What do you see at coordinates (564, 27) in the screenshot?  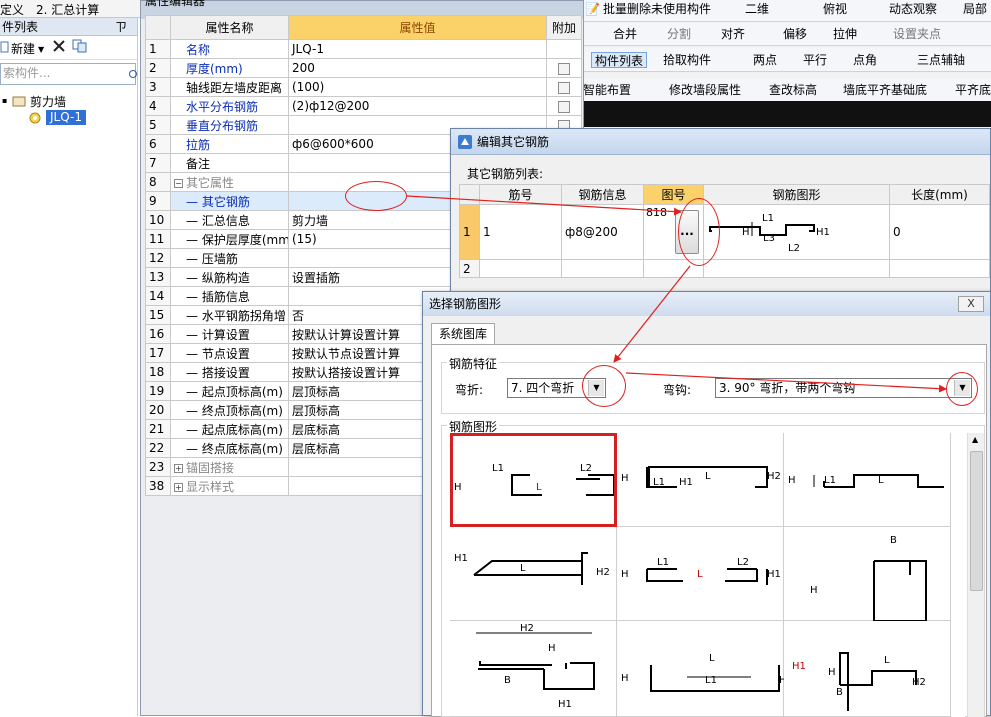 I see `column-extra: 附加` at bounding box center [564, 27].